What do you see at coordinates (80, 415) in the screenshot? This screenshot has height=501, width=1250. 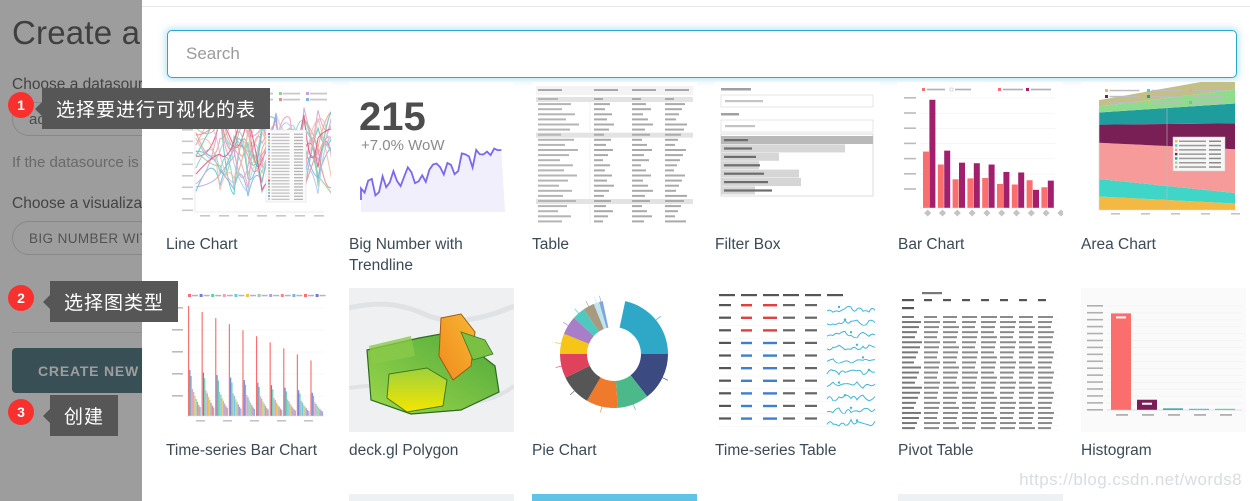 I see `annotation-callout-3: 创建` at bounding box center [80, 415].